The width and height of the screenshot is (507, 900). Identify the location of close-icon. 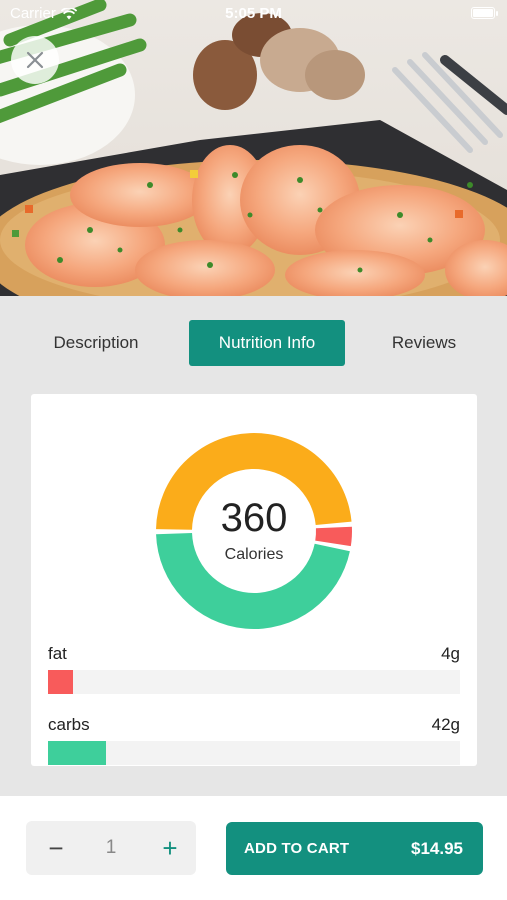
(35, 60).